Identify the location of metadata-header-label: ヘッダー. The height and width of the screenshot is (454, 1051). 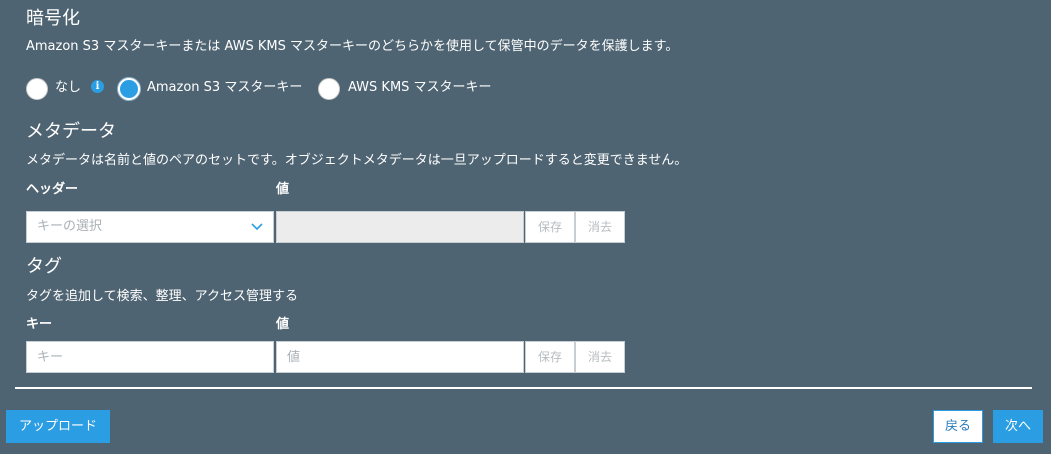
(52, 189).